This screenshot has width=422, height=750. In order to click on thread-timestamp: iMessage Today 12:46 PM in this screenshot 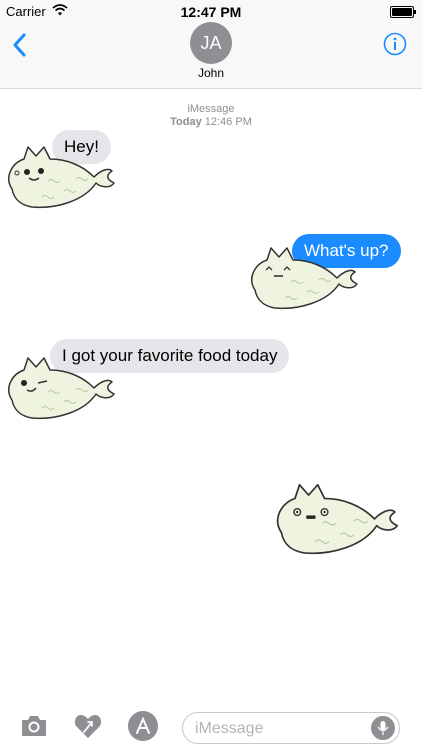, I will do `click(211, 116)`.